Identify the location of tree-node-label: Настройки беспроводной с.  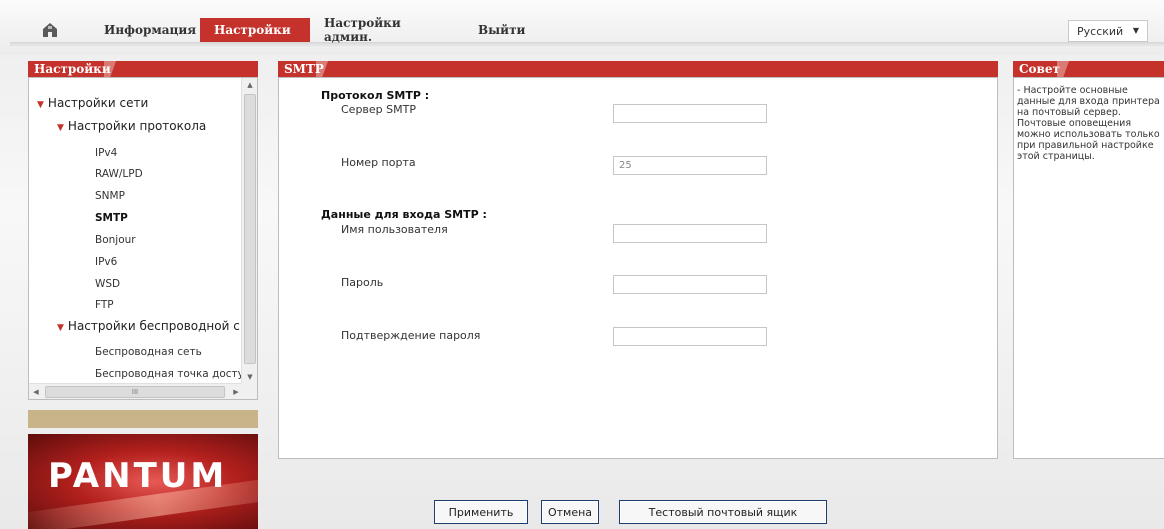
(153, 326).